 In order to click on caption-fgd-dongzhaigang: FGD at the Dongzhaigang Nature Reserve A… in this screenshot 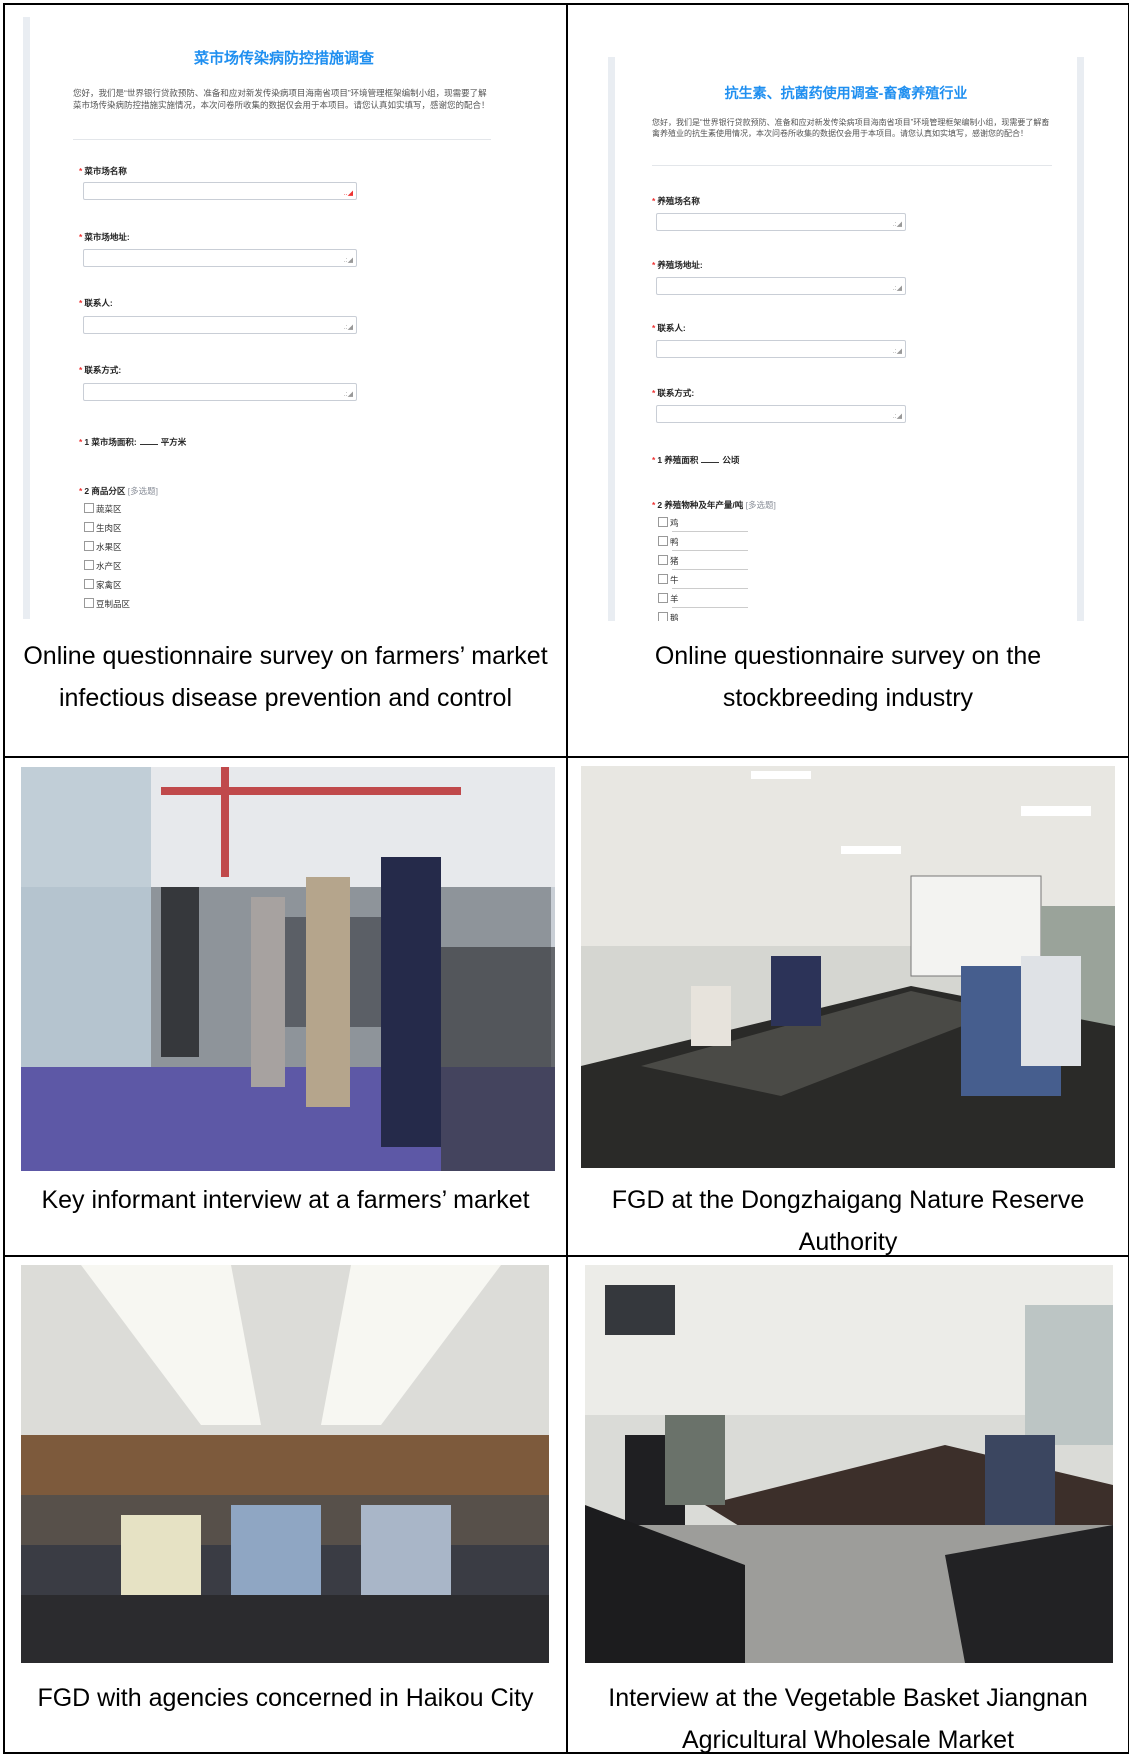, I will do `click(848, 1221)`.